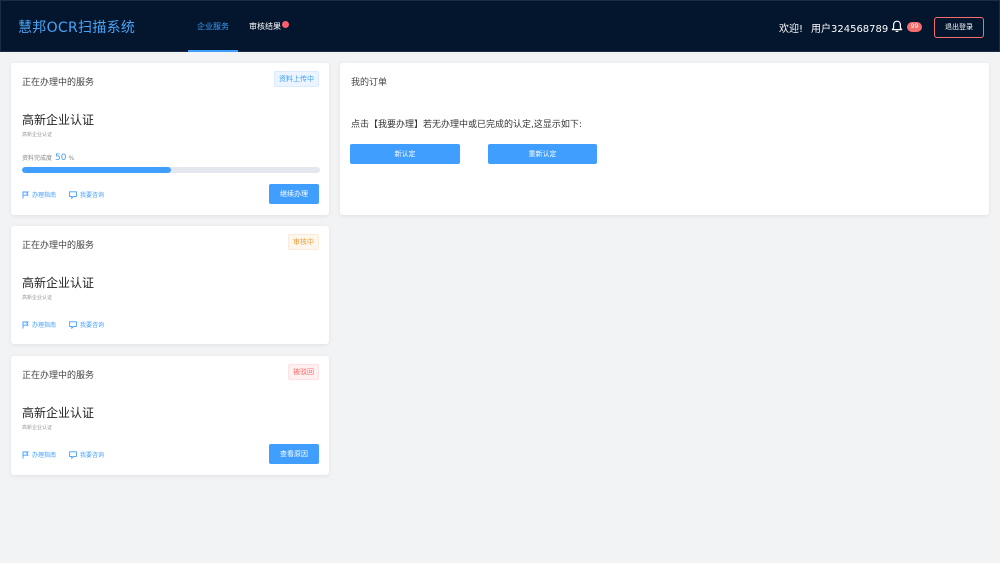 Image resolution: width=1000 pixels, height=563 pixels. I want to click on status-badge: 被驳回, so click(303, 372).